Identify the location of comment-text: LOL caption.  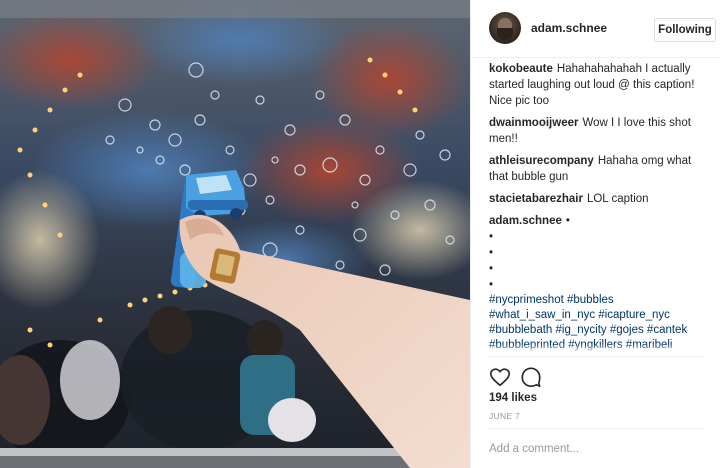
(617, 199).